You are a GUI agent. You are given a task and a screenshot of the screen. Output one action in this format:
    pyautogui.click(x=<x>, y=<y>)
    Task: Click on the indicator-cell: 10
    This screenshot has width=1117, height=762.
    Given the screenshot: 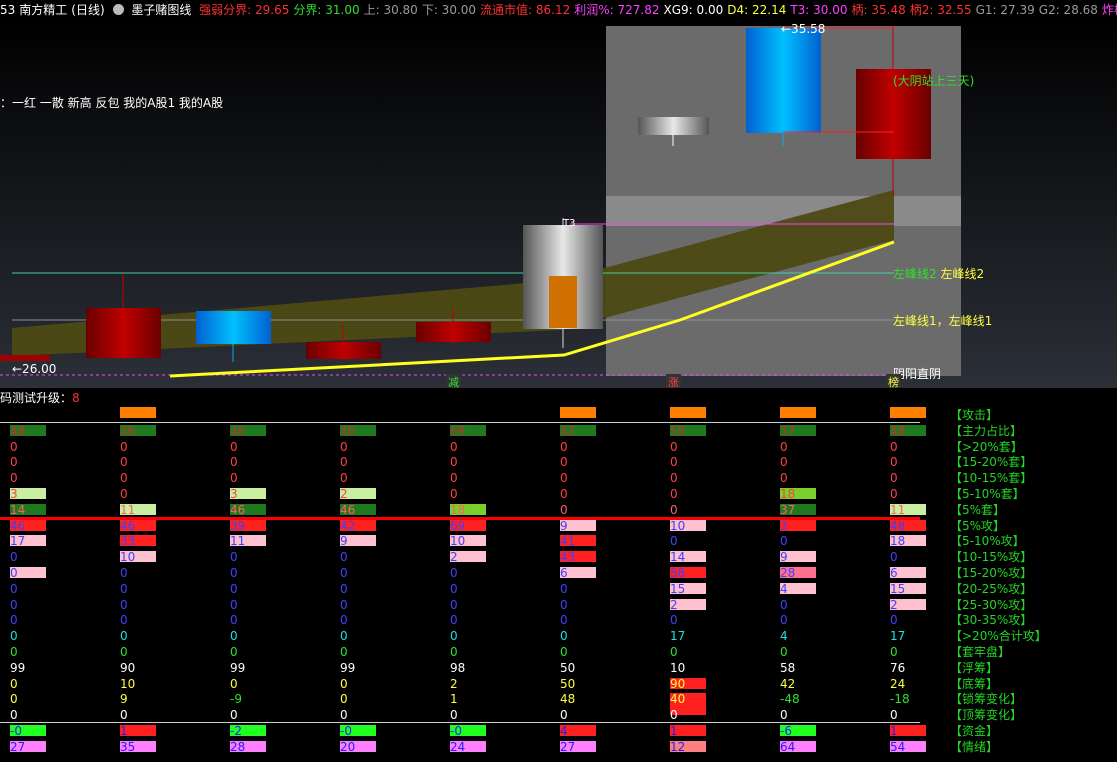 What is the action you would take?
    pyautogui.click(x=458, y=541)
    